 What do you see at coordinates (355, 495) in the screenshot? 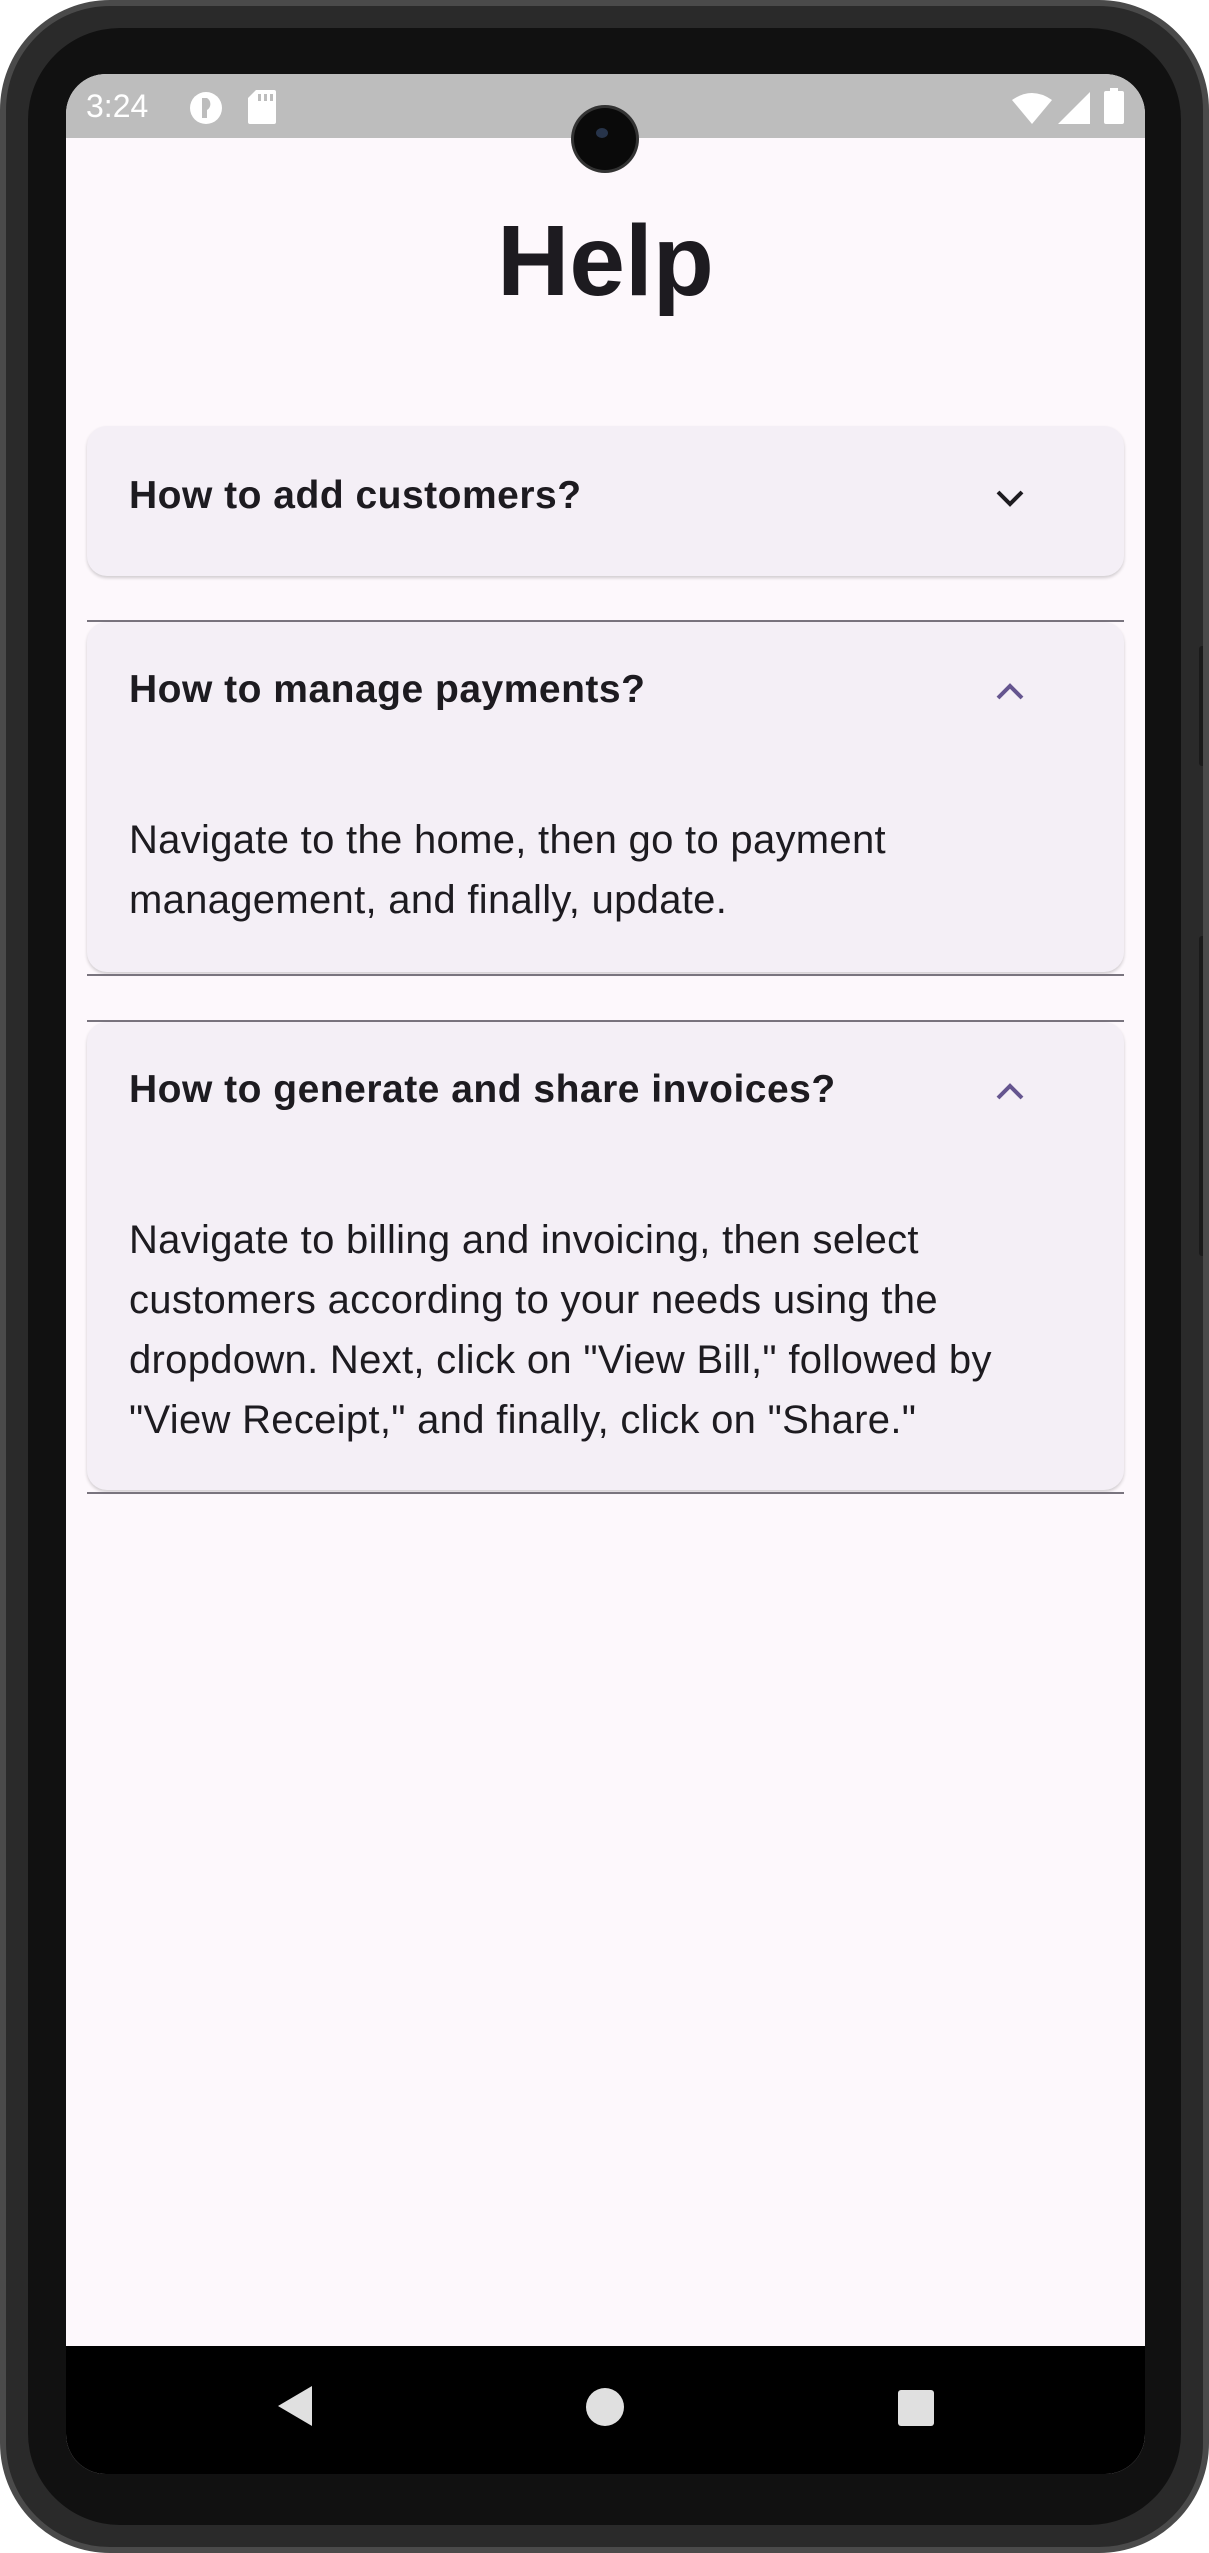
I see `faq-question: How to add customers?` at bounding box center [355, 495].